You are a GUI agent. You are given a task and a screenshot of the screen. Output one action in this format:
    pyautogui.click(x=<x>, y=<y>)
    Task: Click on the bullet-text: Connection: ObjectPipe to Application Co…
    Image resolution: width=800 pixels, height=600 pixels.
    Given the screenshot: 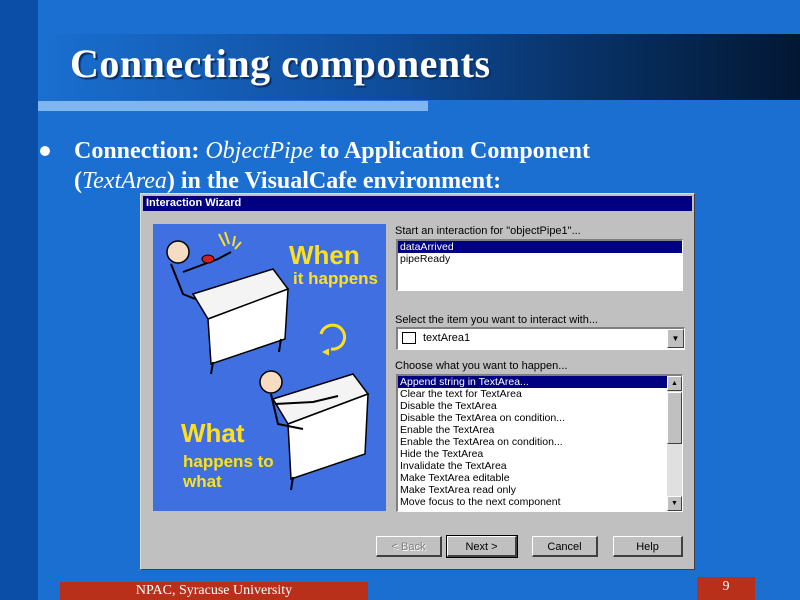 What is the action you would take?
    pyautogui.click(x=384, y=166)
    